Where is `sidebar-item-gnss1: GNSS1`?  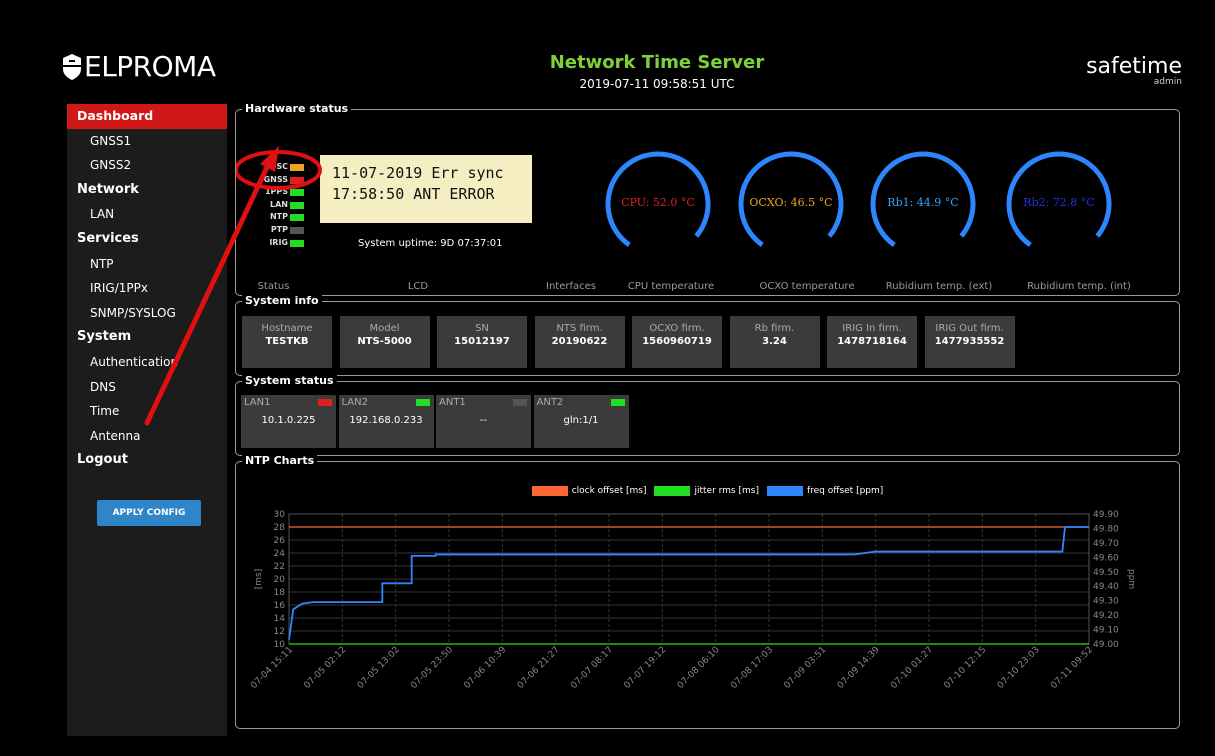
sidebar-item-gnss1: GNSS1 is located at coordinates (147, 141).